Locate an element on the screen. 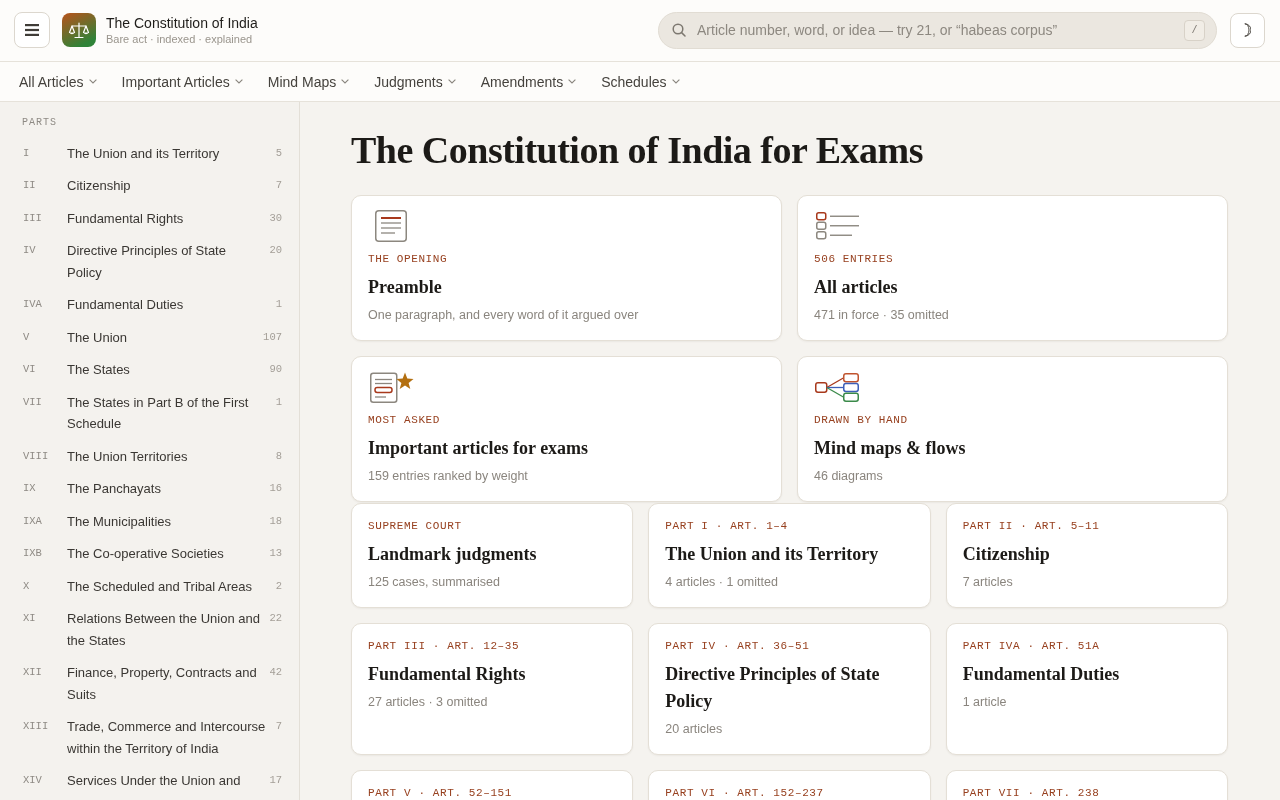  part-link: Directive Principles of State Policy is located at coordinates (165, 261).